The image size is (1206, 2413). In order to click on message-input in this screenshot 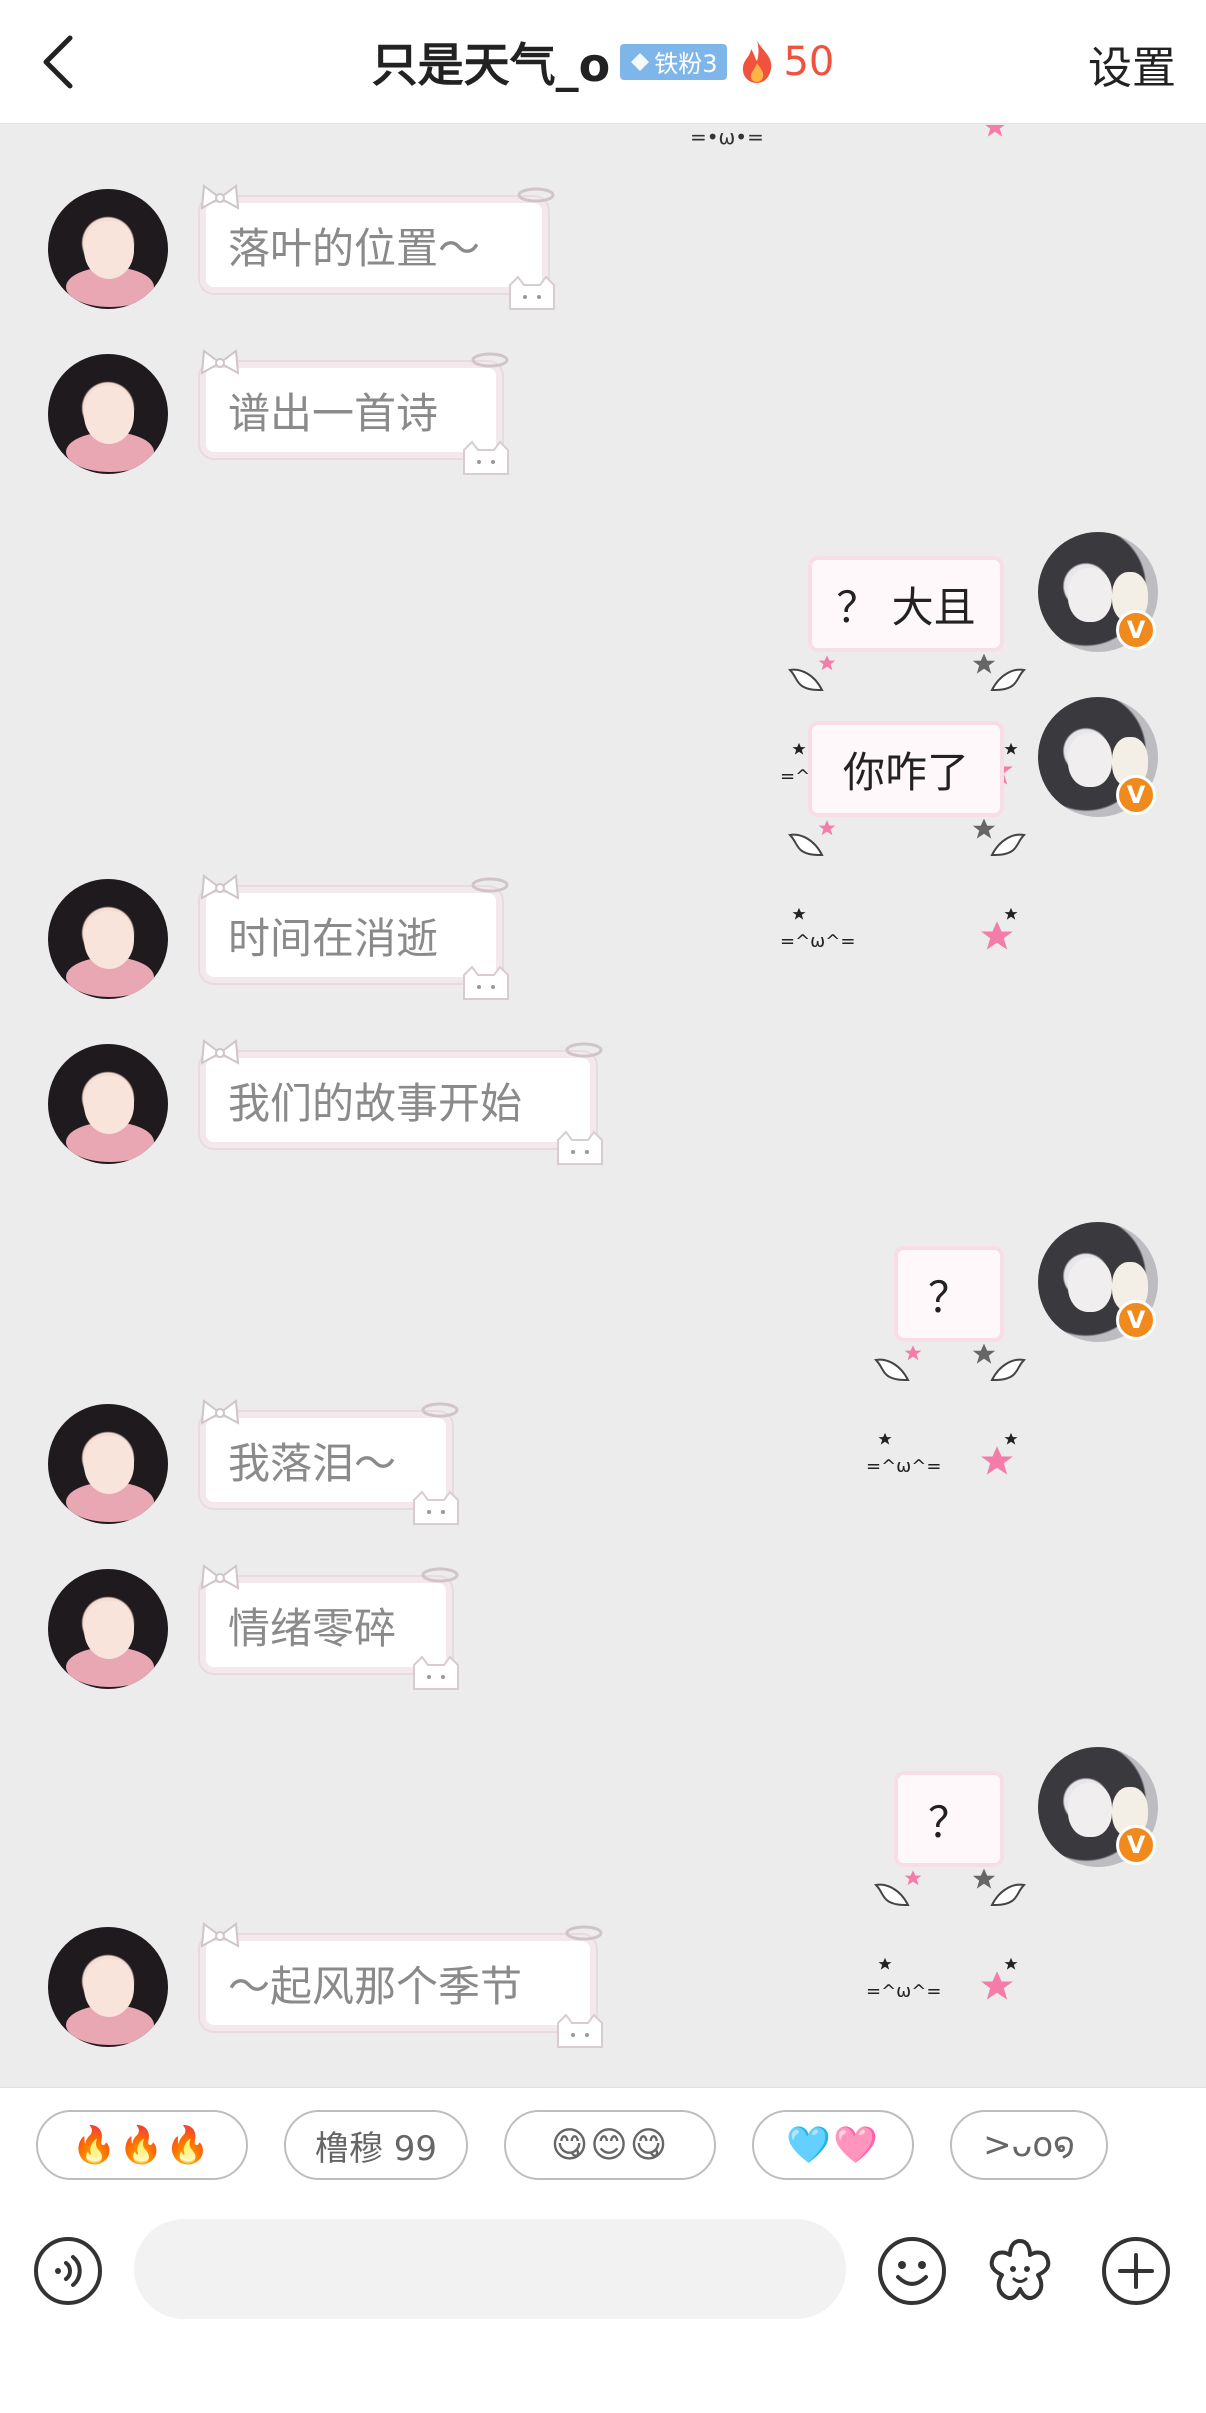, I will do `click(490, 2269)`.